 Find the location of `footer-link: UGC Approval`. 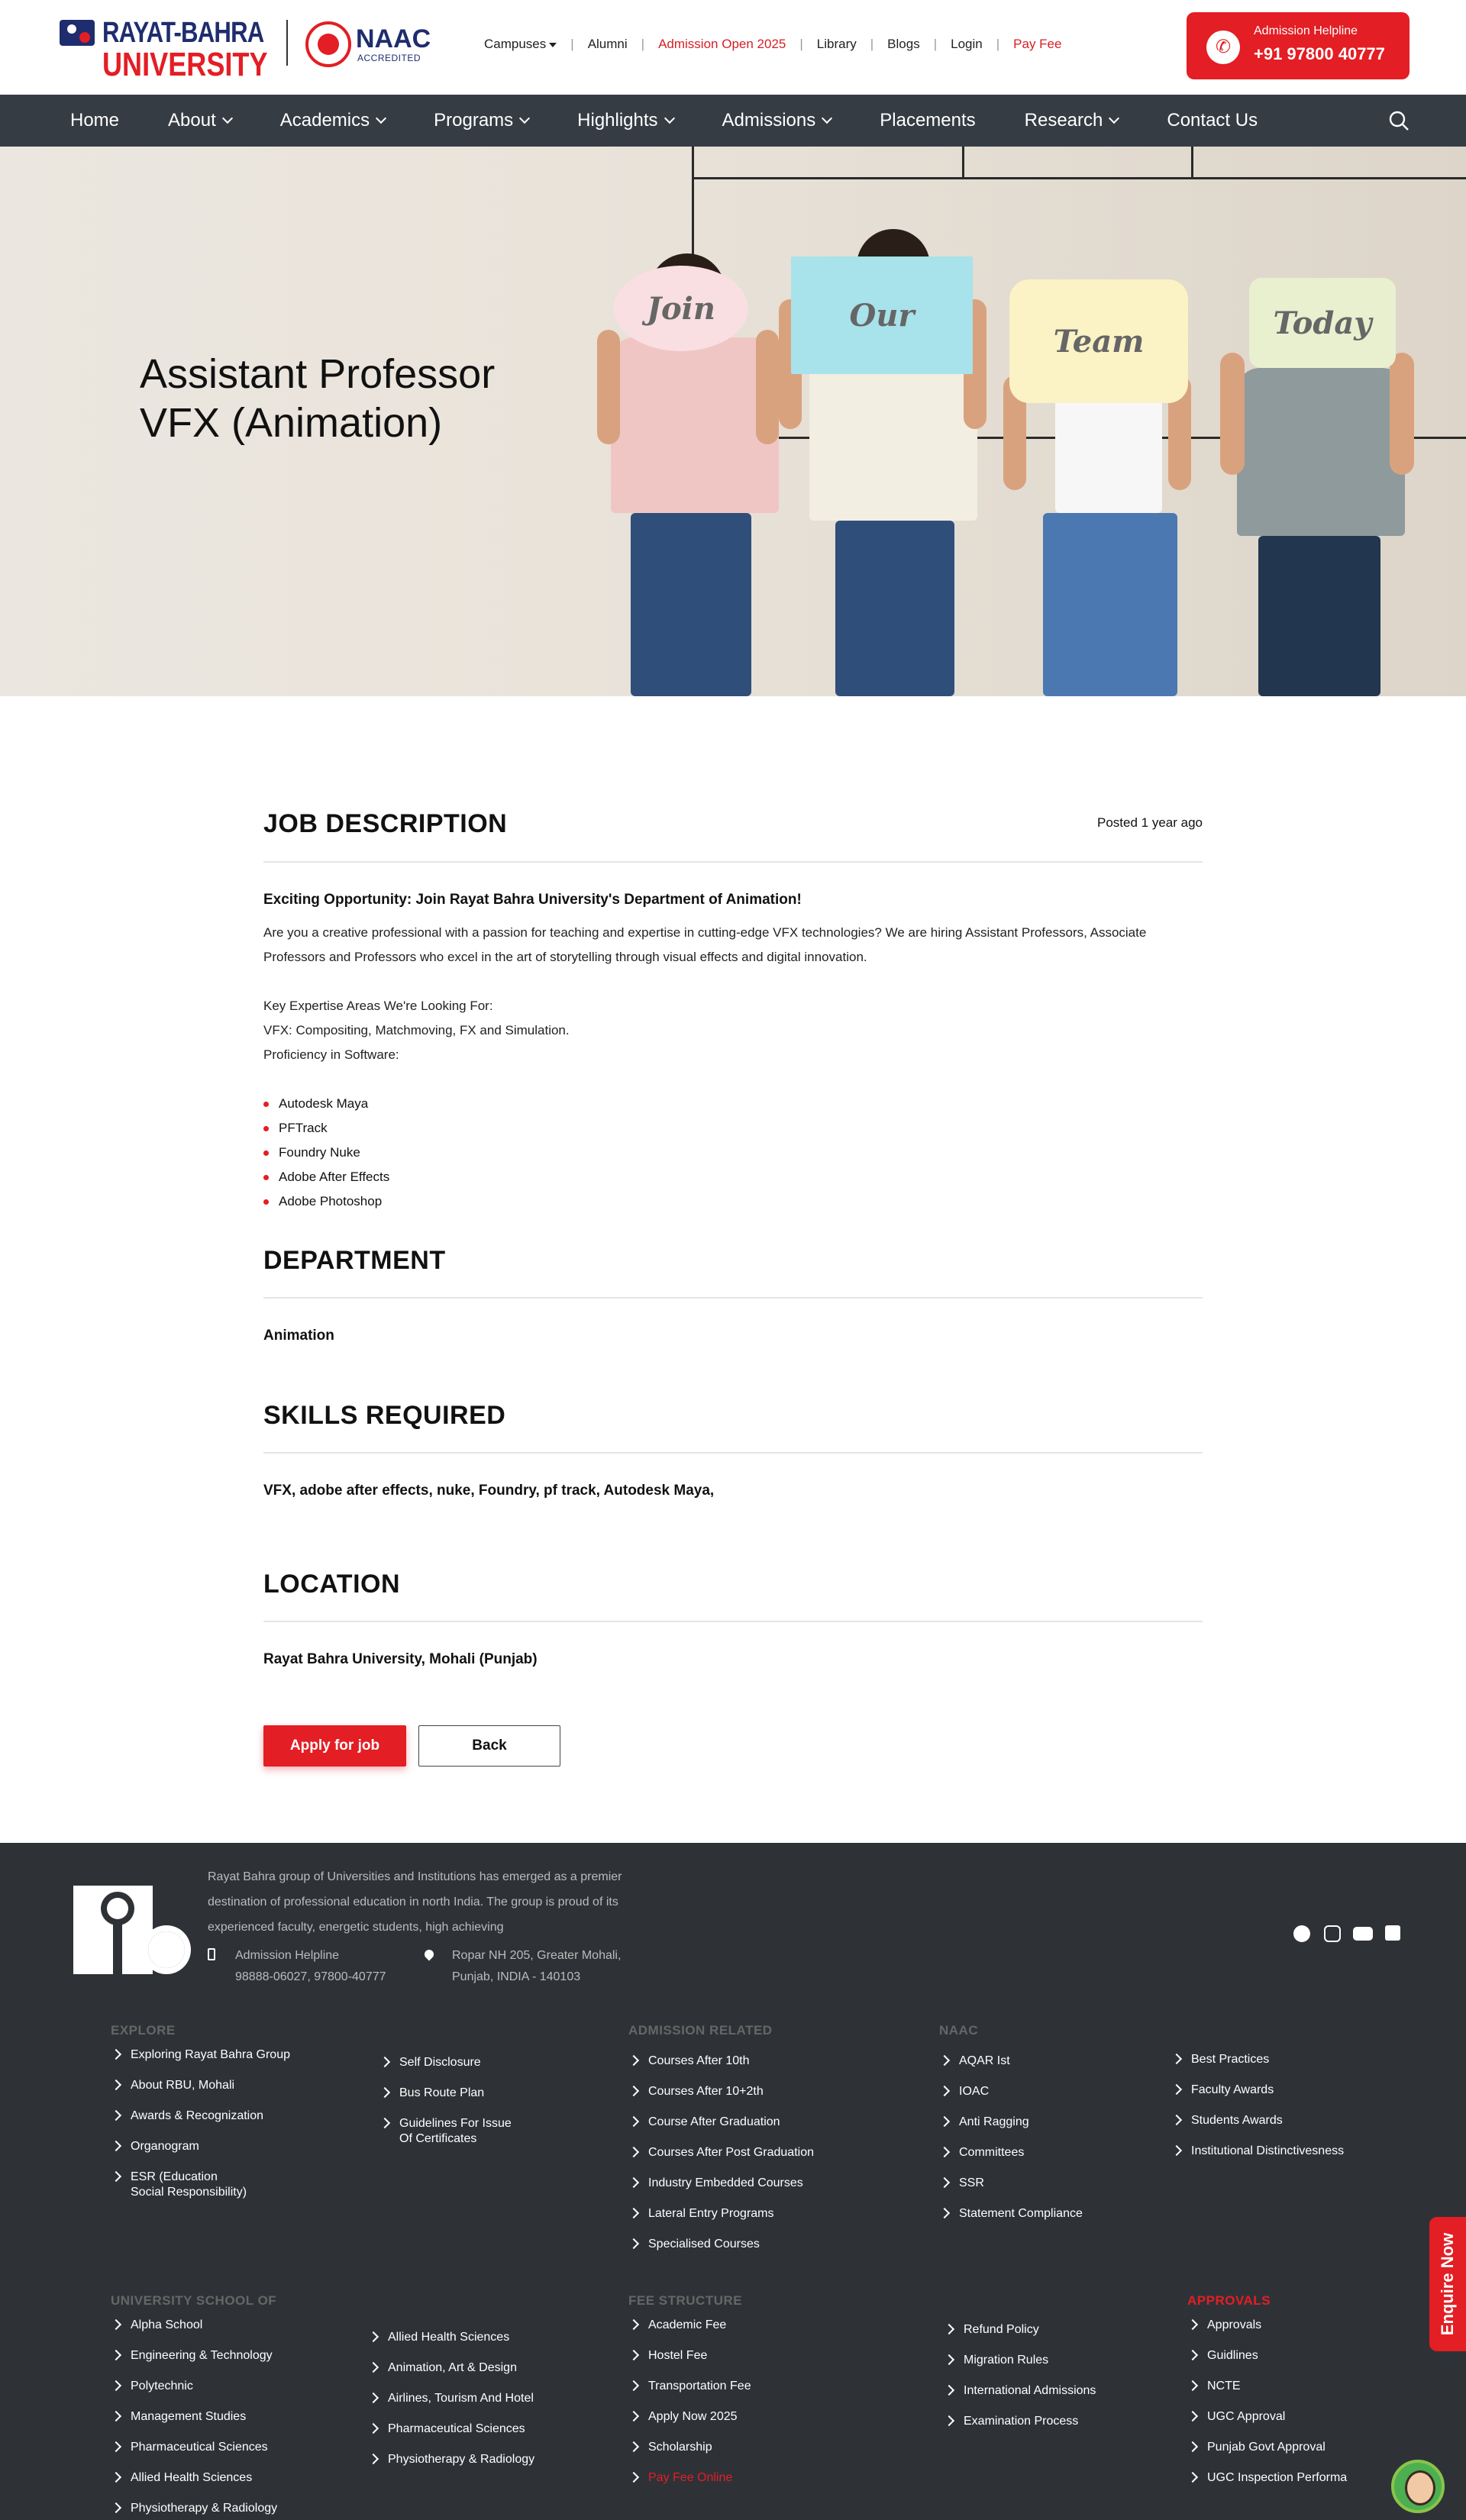

footer-link: UGC Approval is located at coordinates (1267, 2417).